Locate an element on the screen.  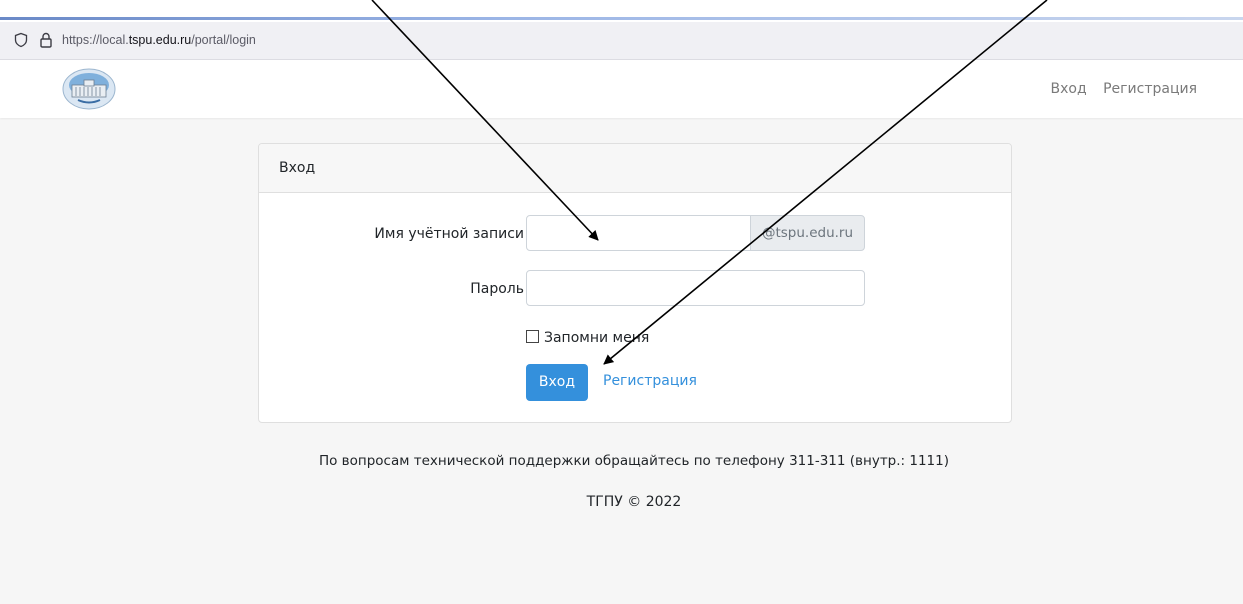
remember-me-checkbox: Запомни меня is located at coordinates (587, 338).